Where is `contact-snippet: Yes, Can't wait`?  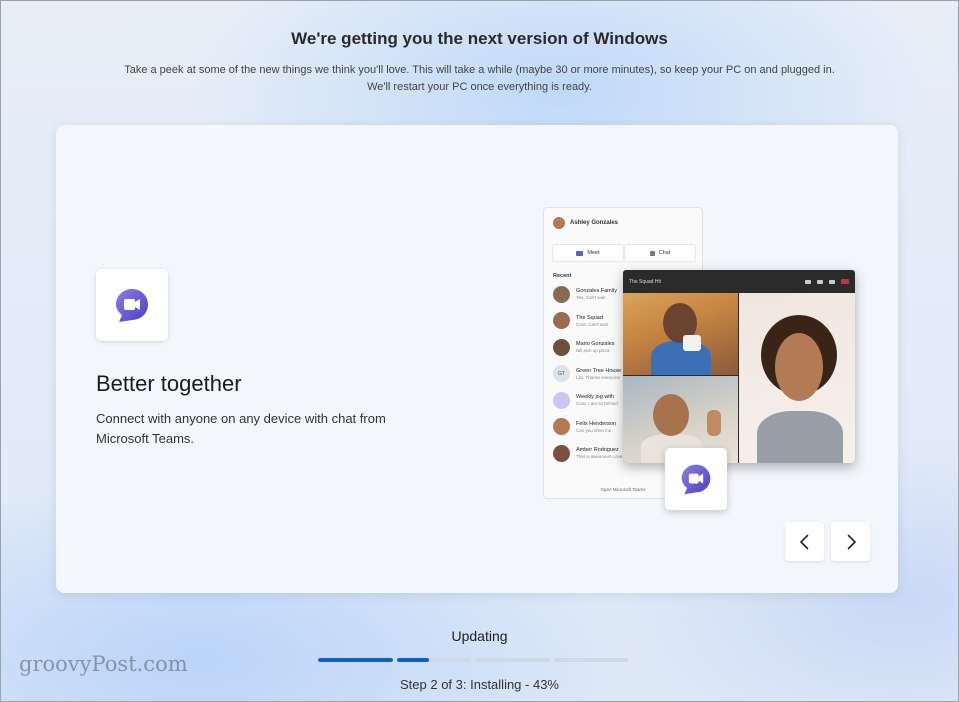
contact-snippet: Yes, Can't wait is located at coordinates (591, 297).